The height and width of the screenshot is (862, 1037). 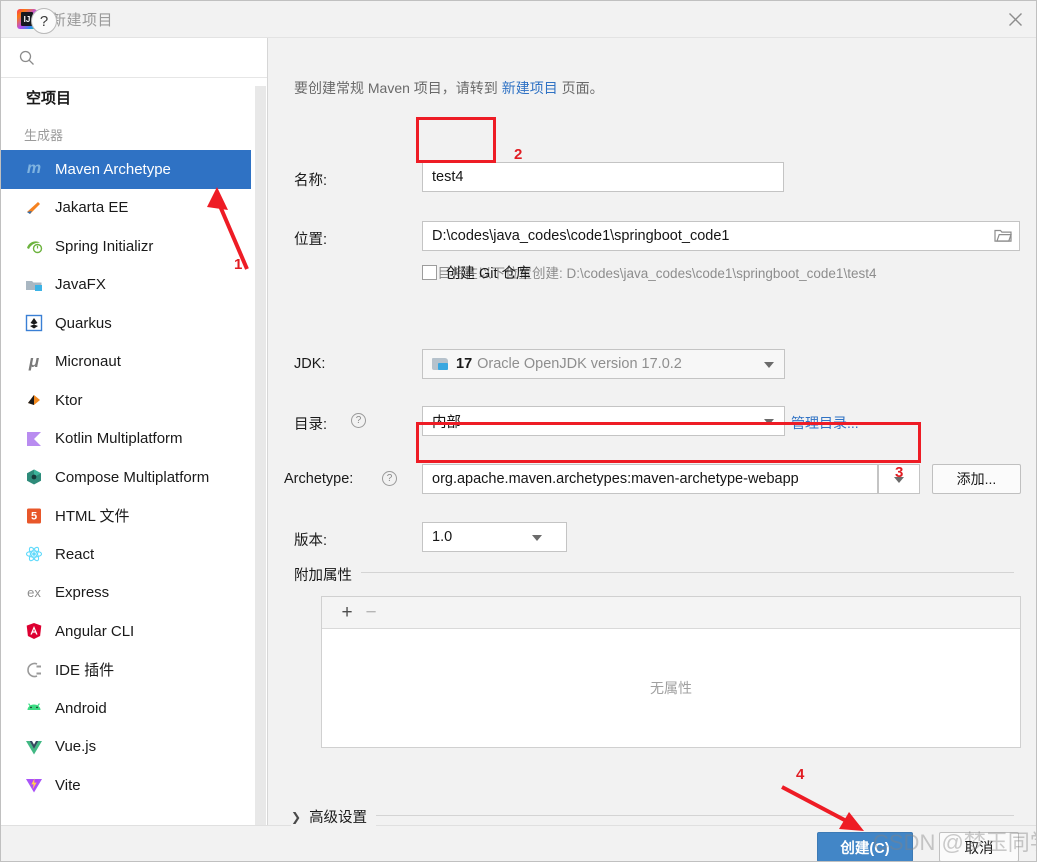 I want to click on search-input, so click(x=139, y=57).